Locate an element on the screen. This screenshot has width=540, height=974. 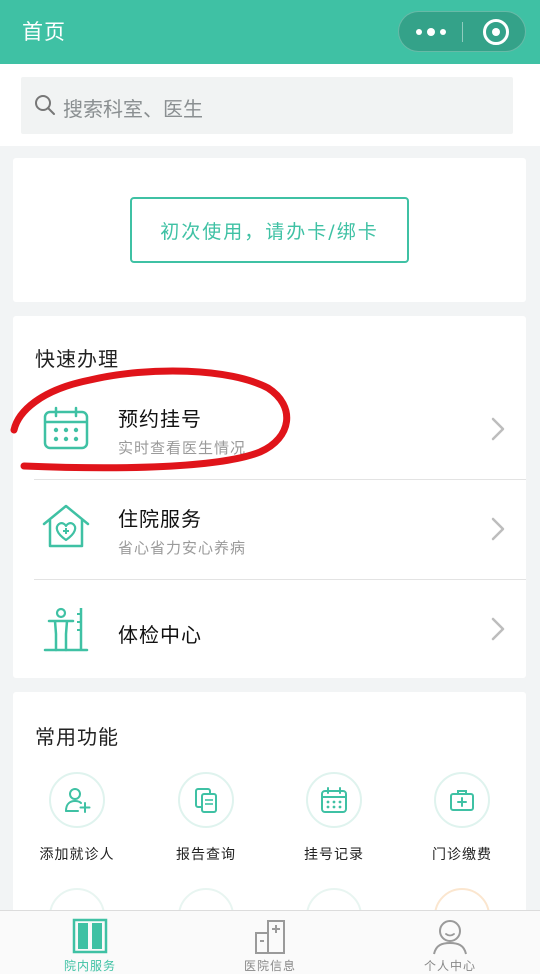
miniprogram-capsule is located at coordinates (462, 31).